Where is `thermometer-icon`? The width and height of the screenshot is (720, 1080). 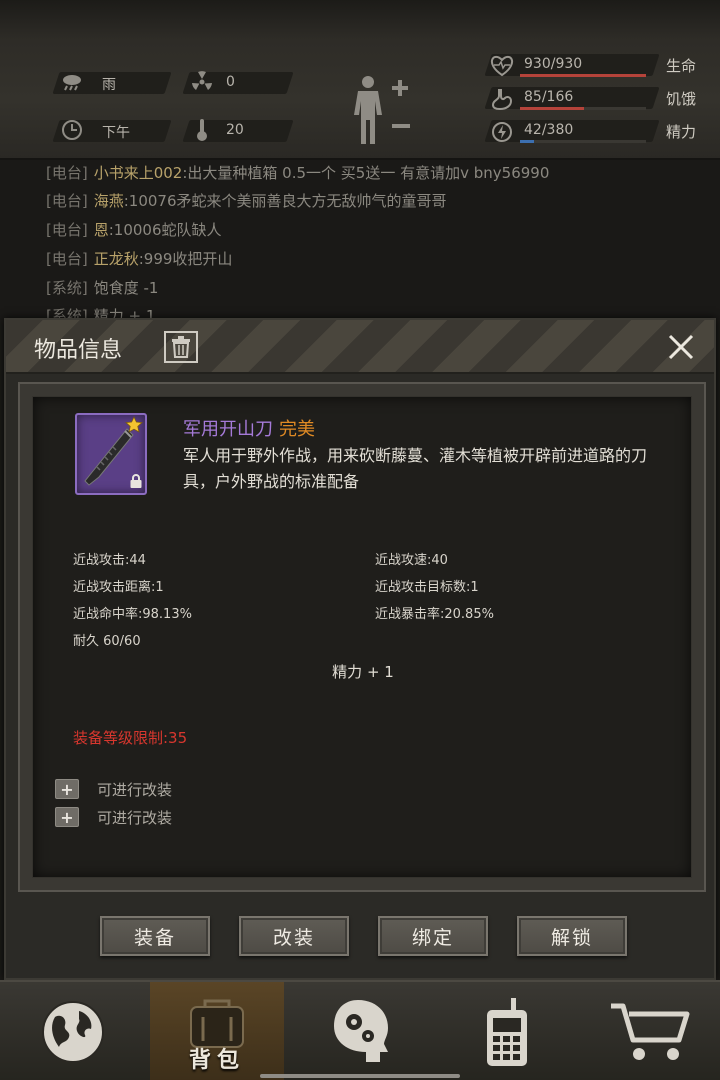 thermometer-icon is located at coordinates (202, 130).